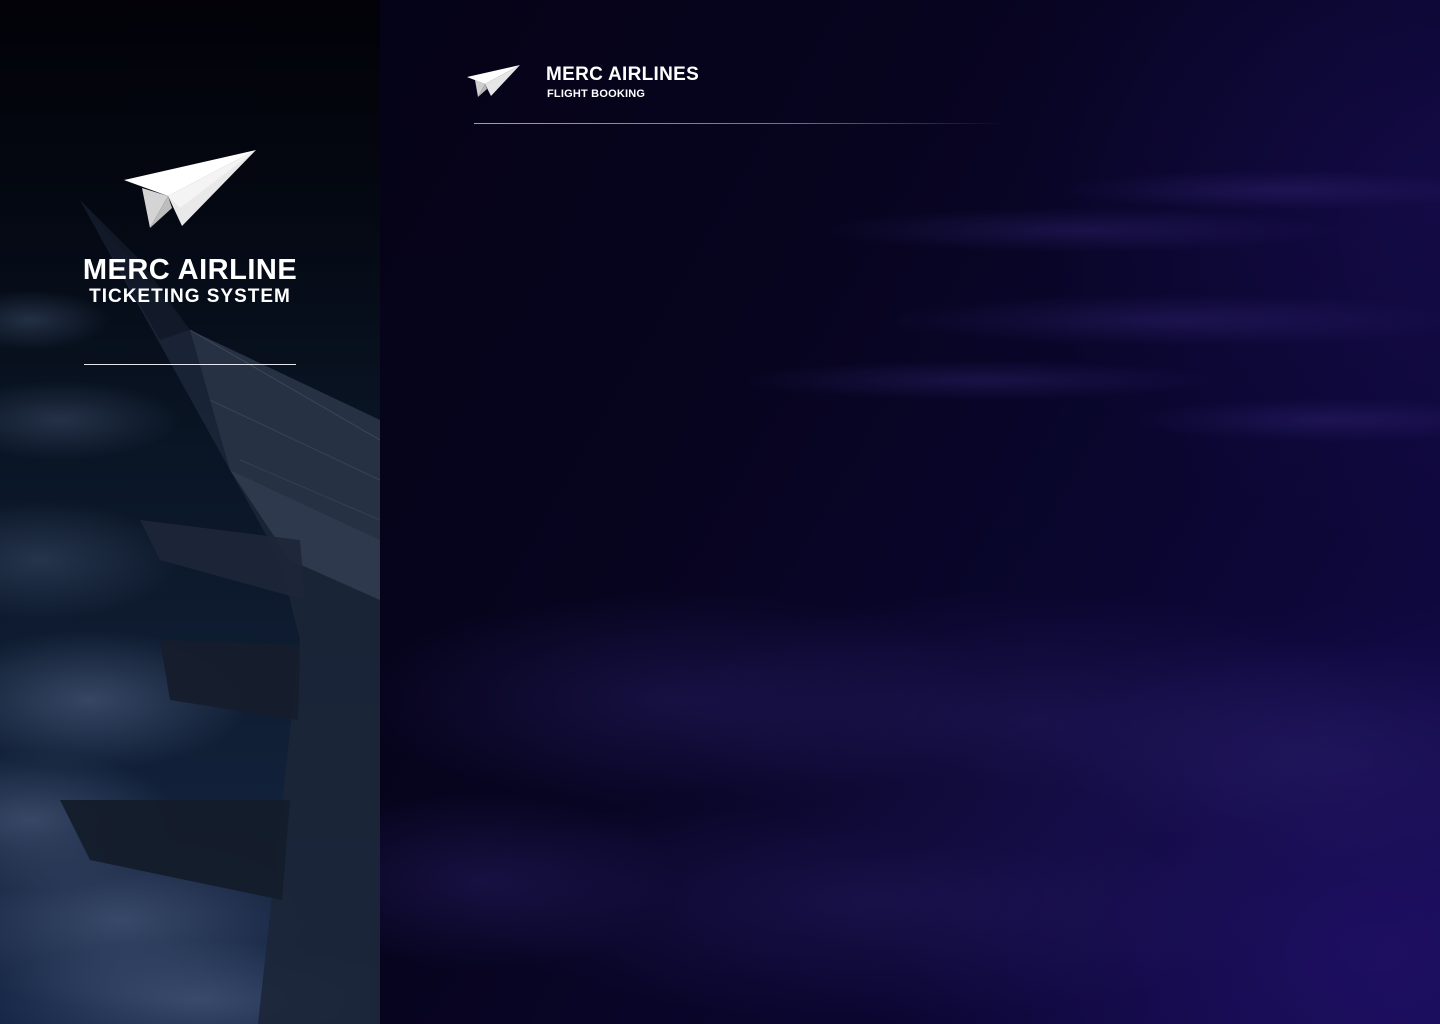  I want to click on app-header: MERC AIRLINES FLIGHT BOOKING, so click(746, 95).